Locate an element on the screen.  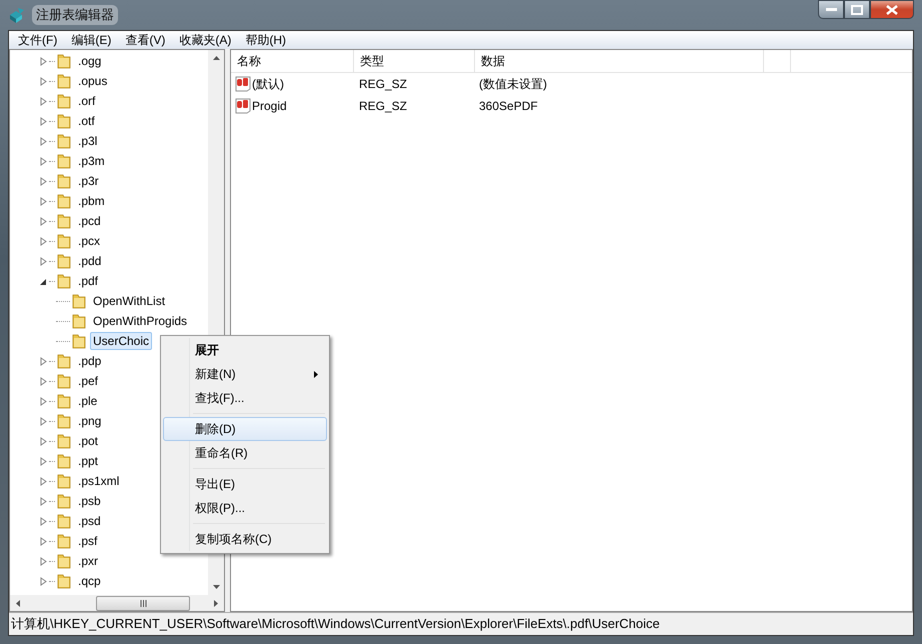
column-header: 数据 is located at coordinates (619, 61).